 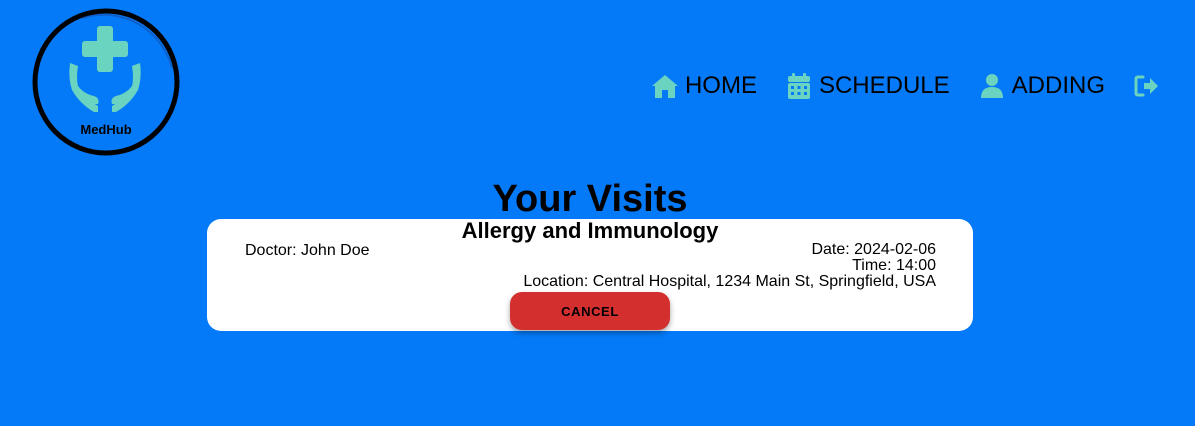 What do you see at coordinates (590, 311) in the screenshot?
I see `cancel-button: CANCEL` at bounding box center [590, 311].